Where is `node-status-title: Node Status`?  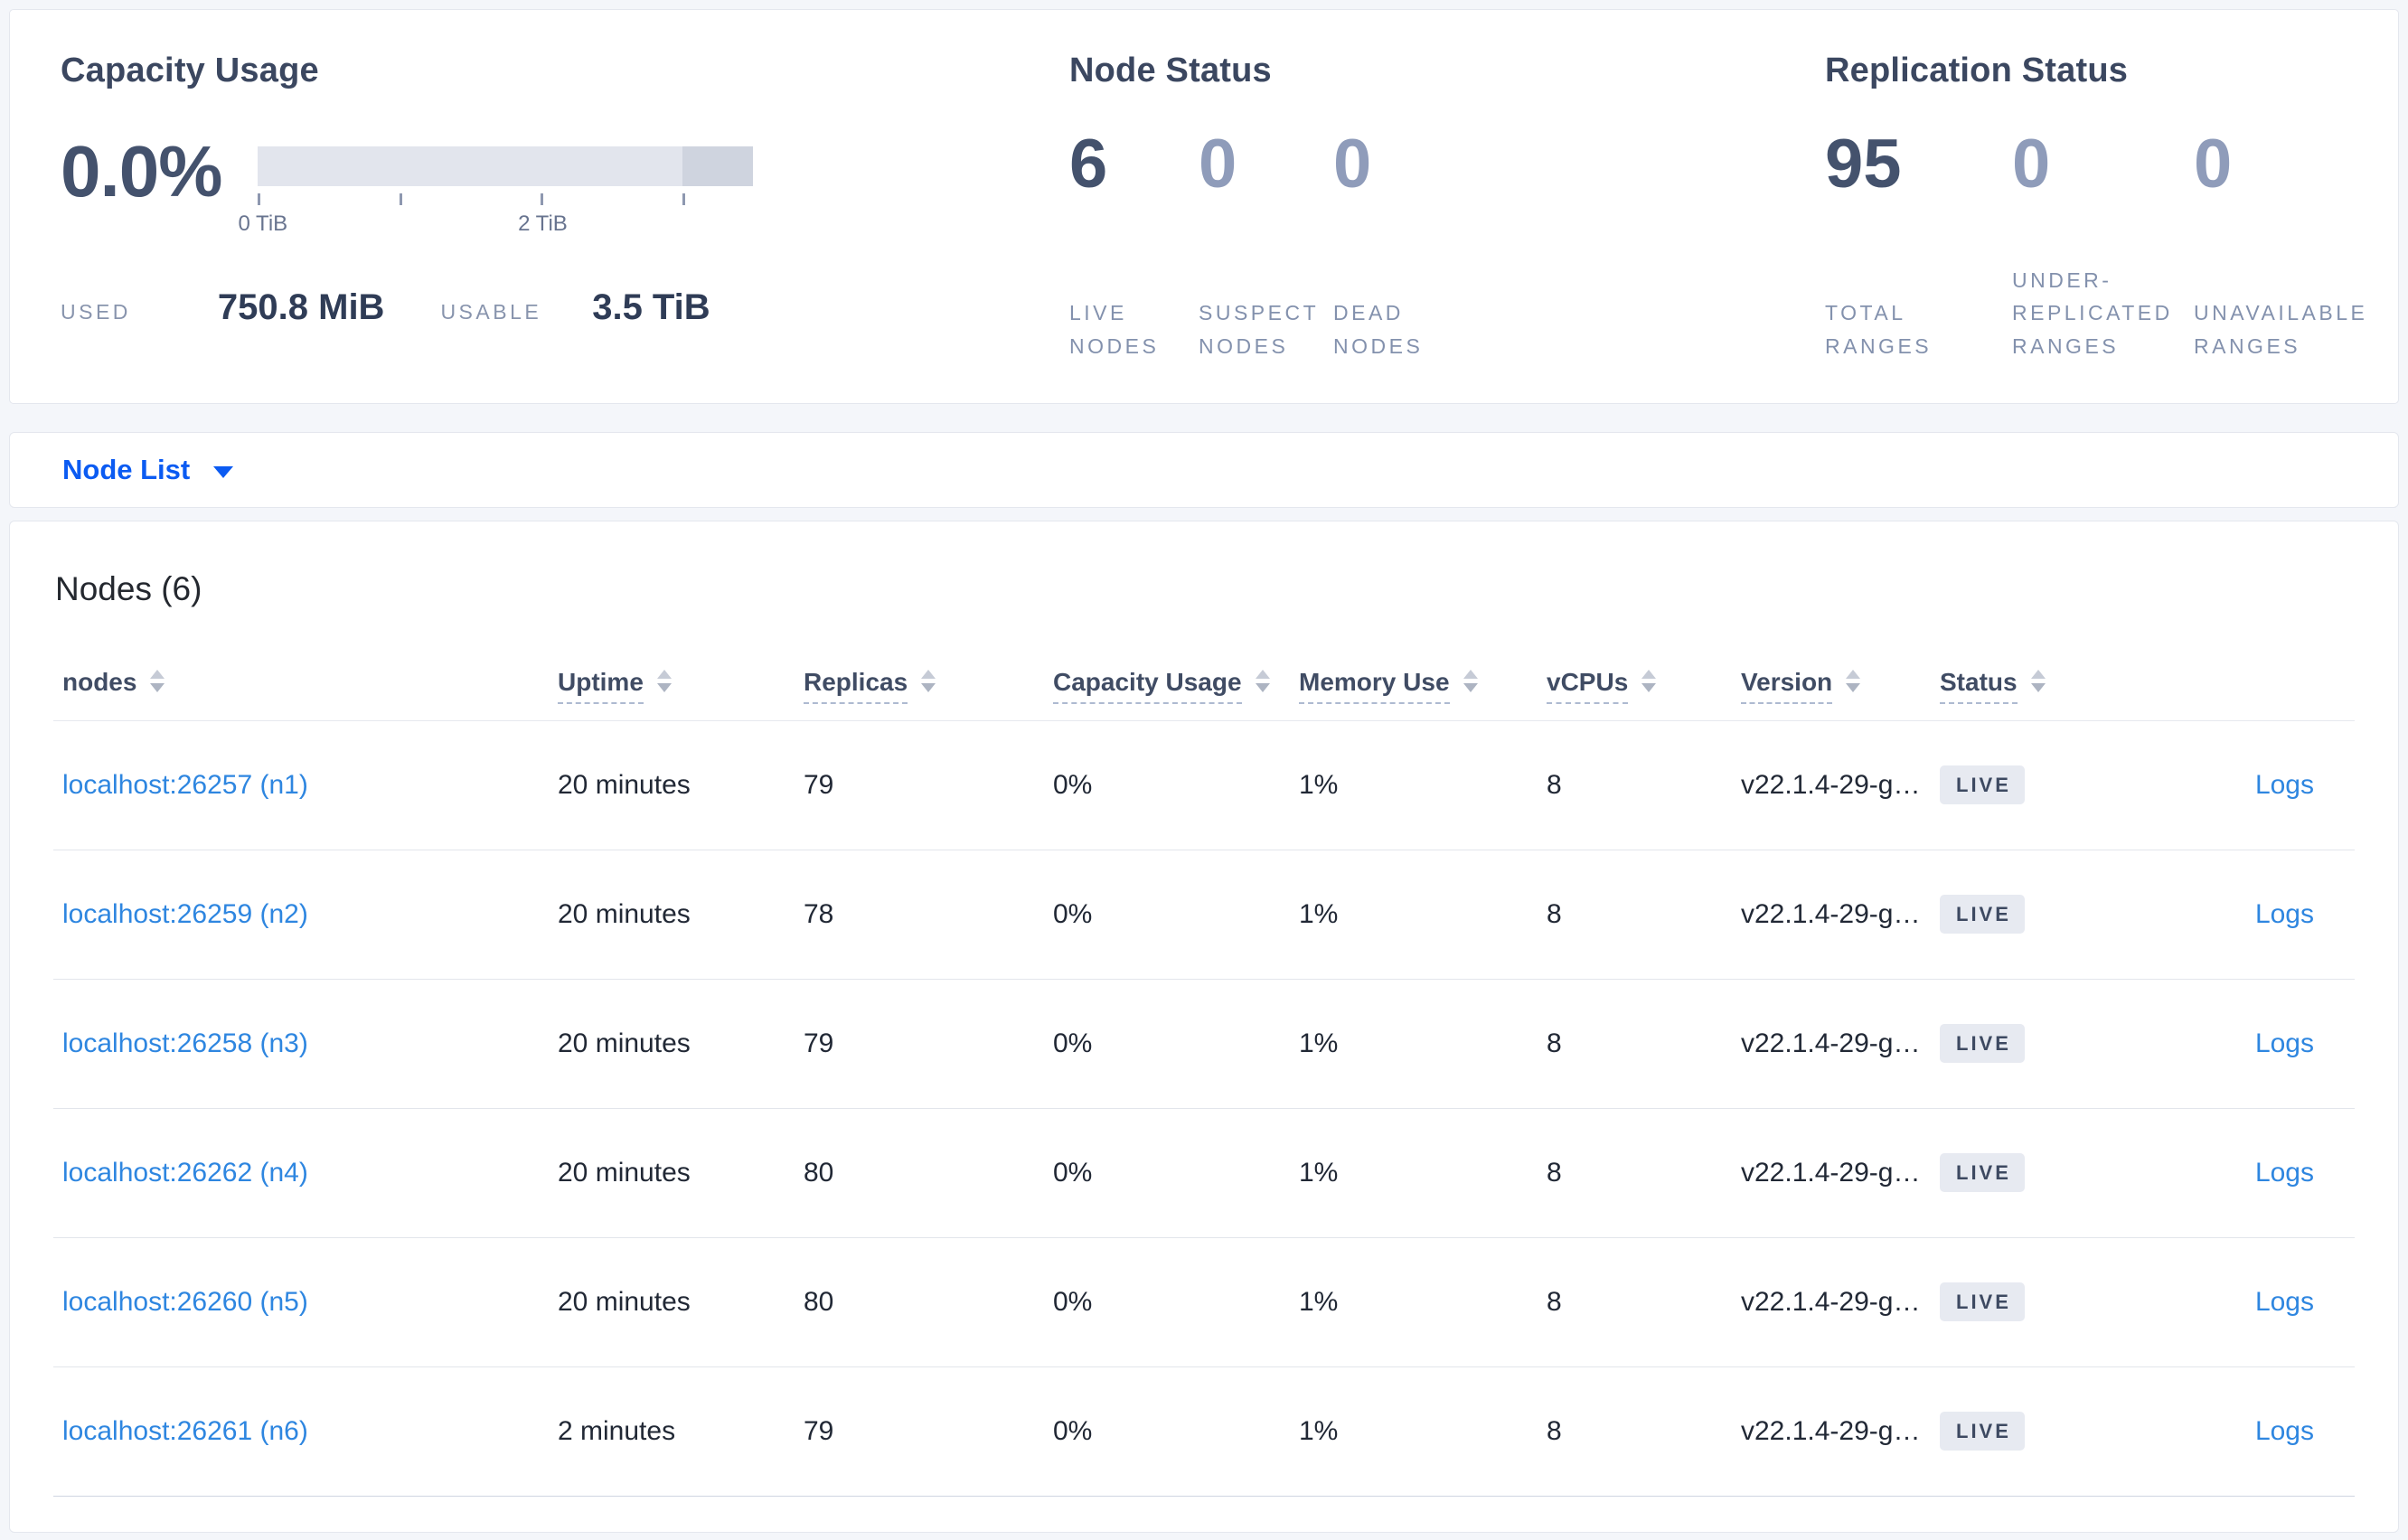 node-status-title: Node Status is located at coordinates (1170, 70).